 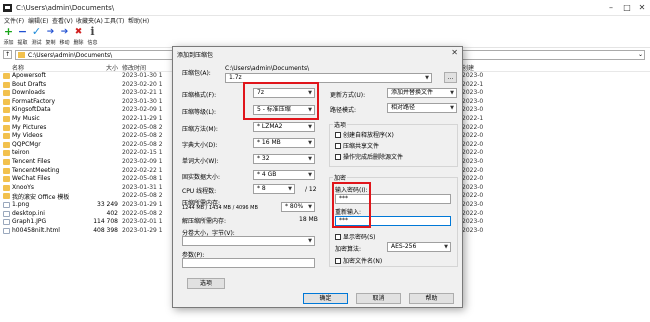 What do you see at coordinates (642, 8) in the screenshot?
I see `close-button: ✕` at bounding box center [642, 8].